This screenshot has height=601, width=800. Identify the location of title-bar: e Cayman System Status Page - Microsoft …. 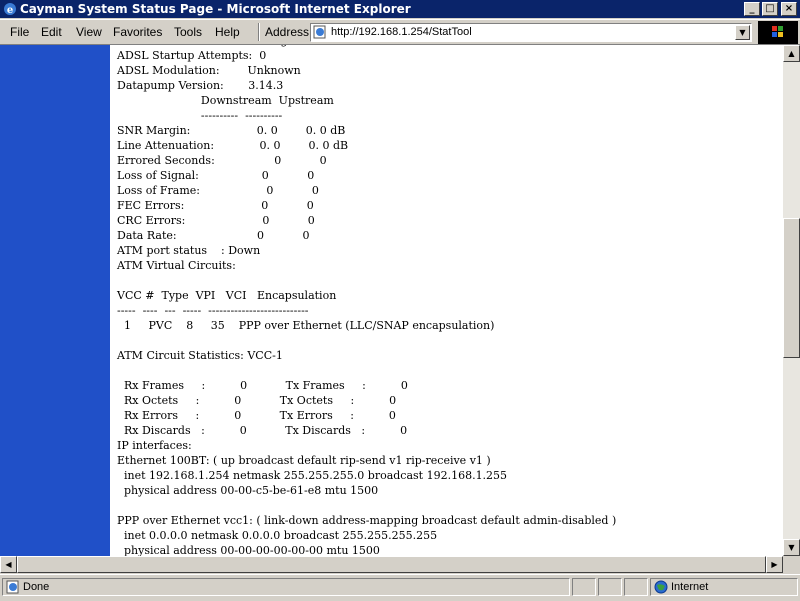
(400, 9).